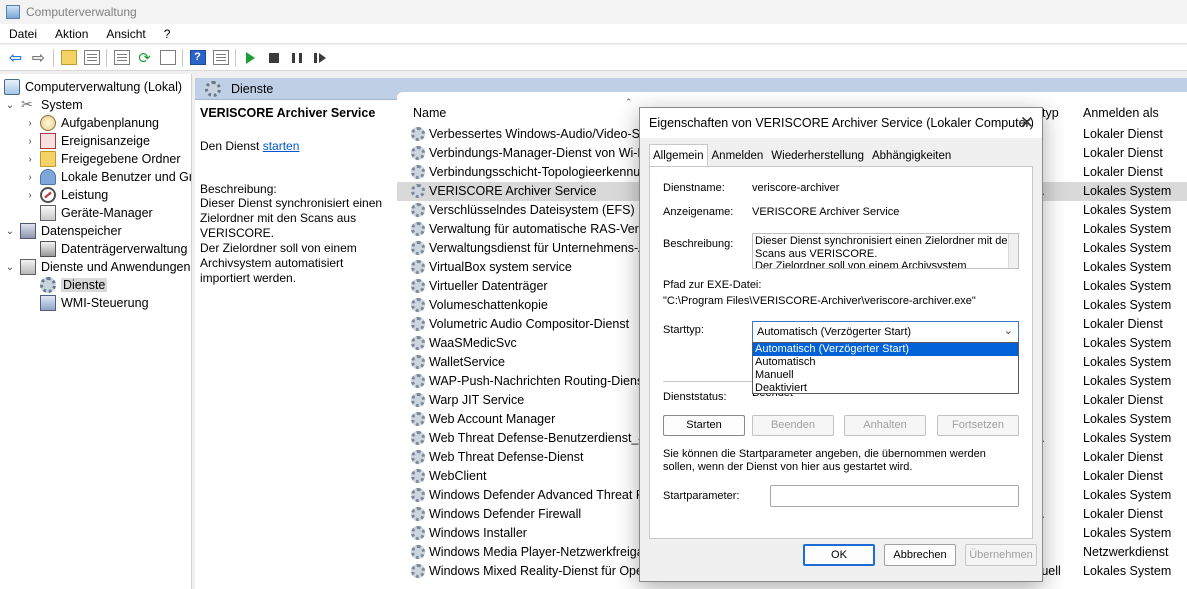 The height and width of the screenshot is (589, 1187). I want to click on service-name: Windows Installer, so click(478, 533).